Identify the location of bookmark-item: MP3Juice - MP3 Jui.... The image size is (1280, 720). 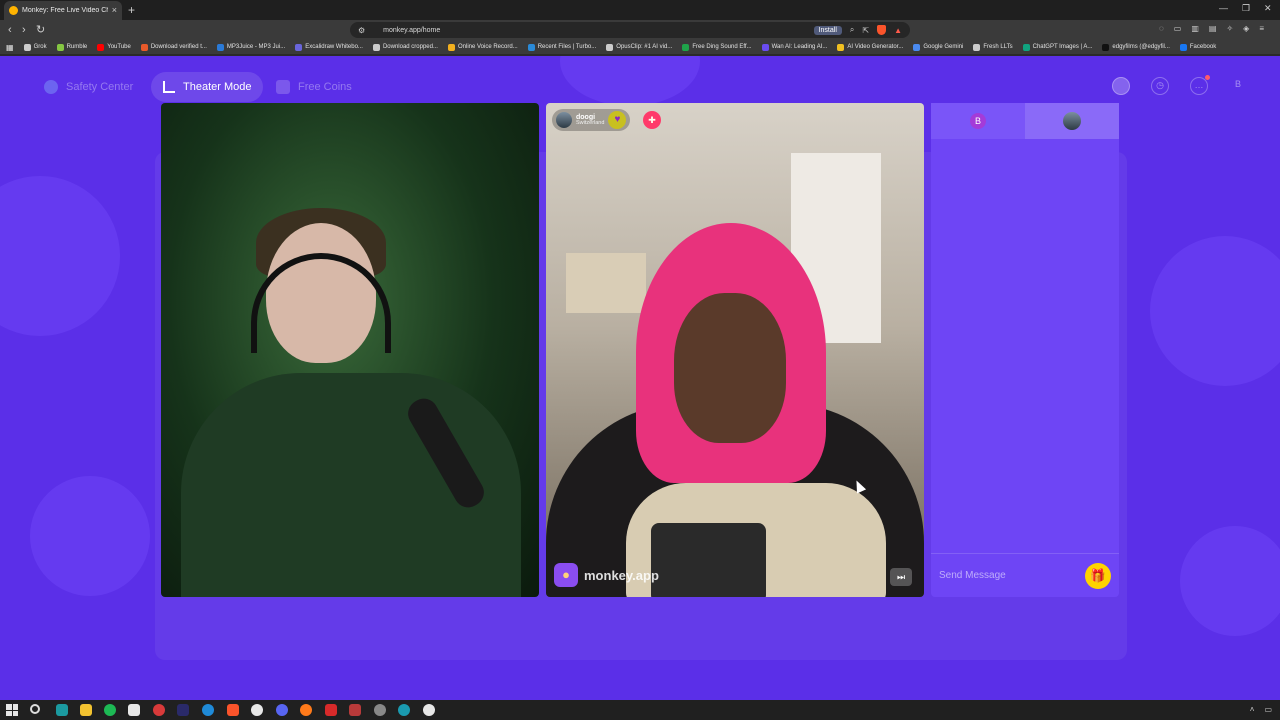
(250, 47).